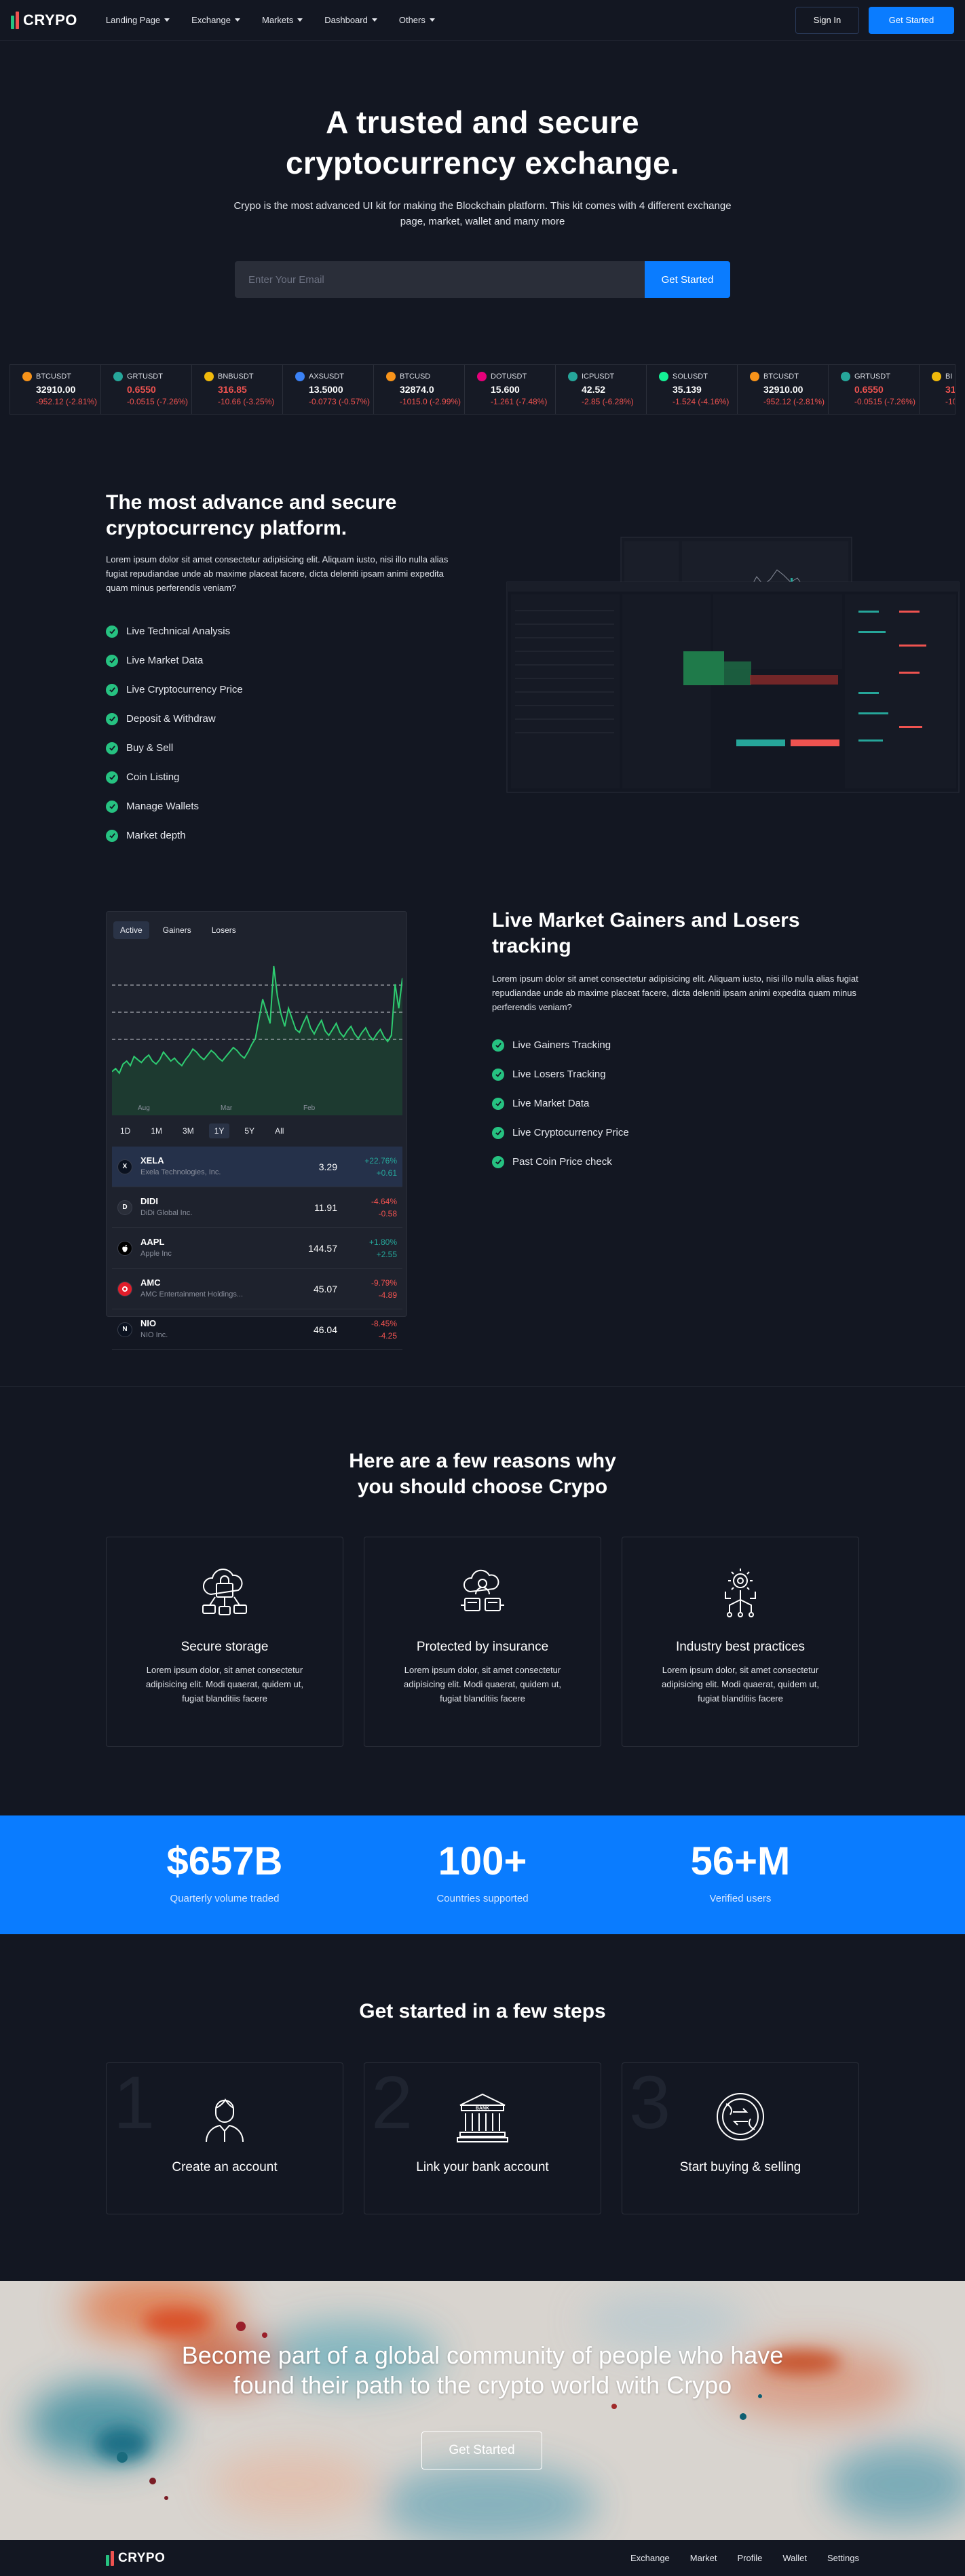  What do you see at coordinates (387, 1213) in the screenshot?
I see `mover-change-delta: -0.58` at bounding box center [387, 1213].